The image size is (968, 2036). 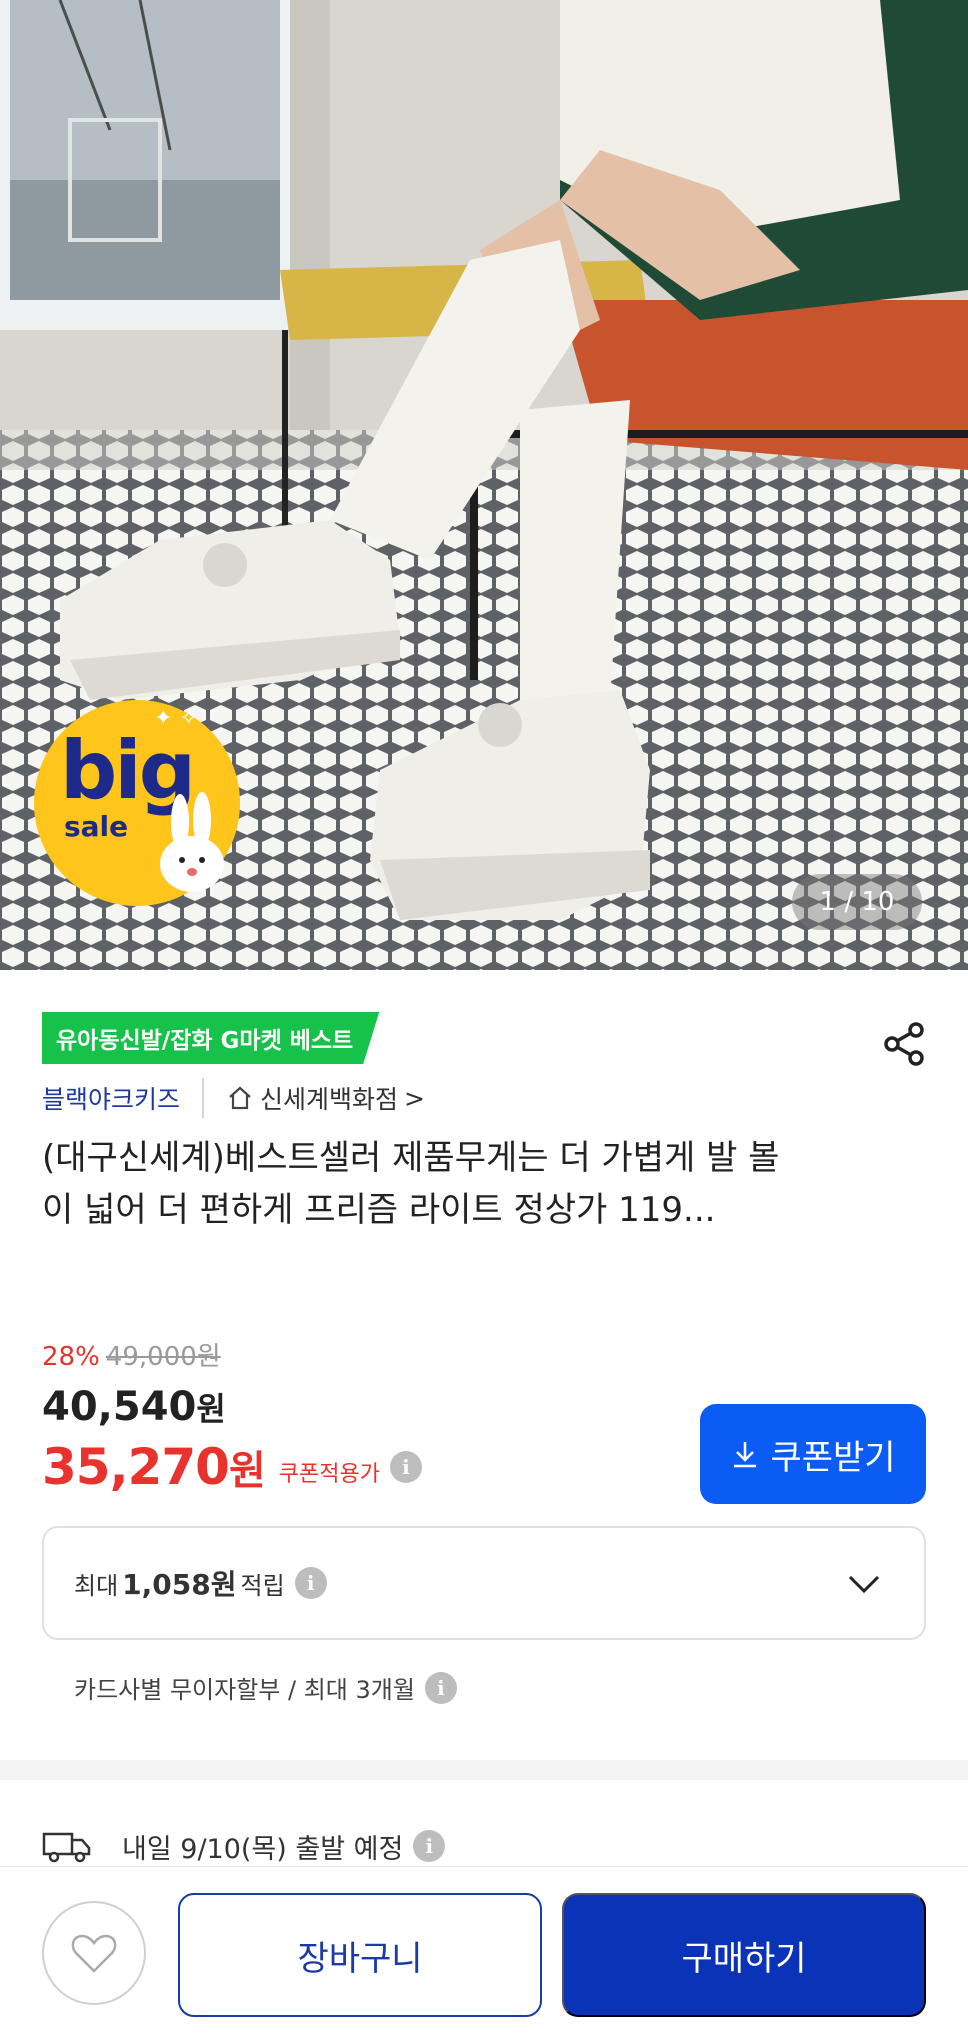 I want to click on coupon-price-row: 35,270원 쿠폰적용가 i, so click(x=232, y=1467).